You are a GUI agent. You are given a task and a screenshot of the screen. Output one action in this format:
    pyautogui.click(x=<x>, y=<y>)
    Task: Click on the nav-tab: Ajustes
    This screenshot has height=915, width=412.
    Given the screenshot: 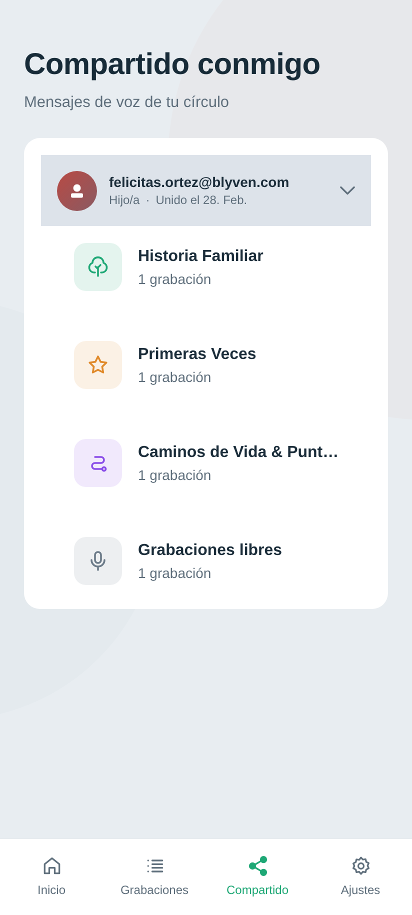 What is the action you would take?
    pyautogui.click(x=360, y=877)
    